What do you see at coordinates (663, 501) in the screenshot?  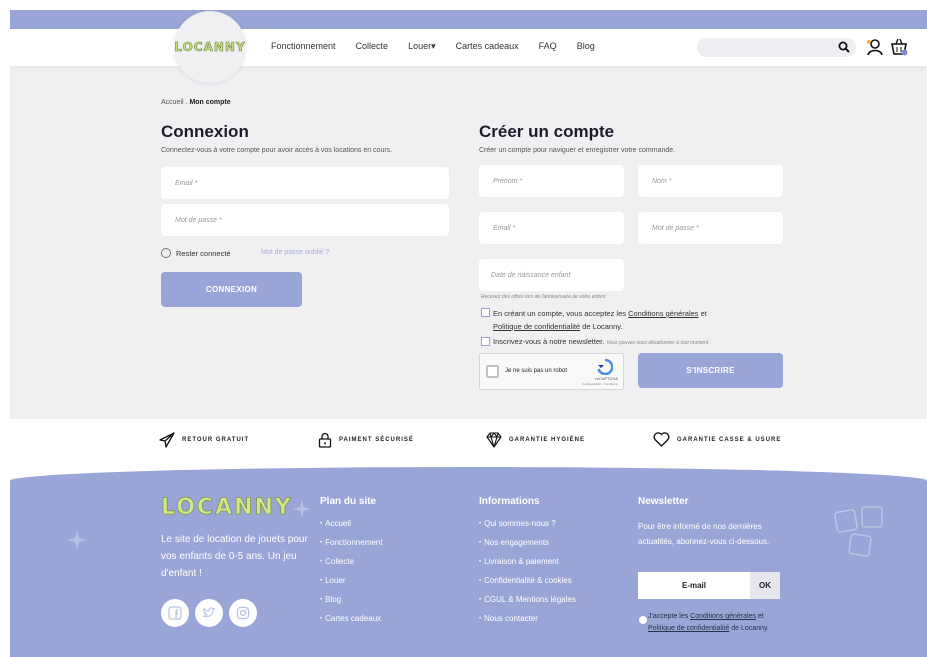 I see `newsletter-title: Newsletter` at bounding box center [663, 501].